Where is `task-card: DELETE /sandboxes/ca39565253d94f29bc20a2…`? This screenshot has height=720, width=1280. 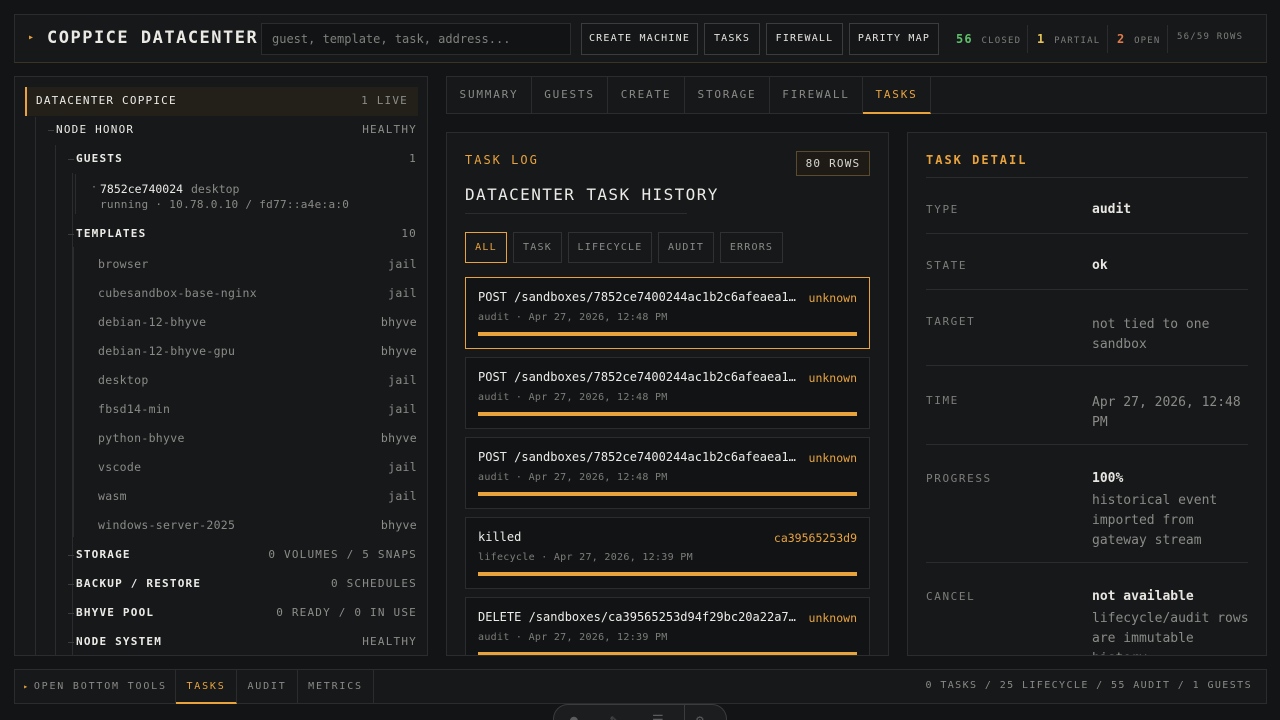
task-card: DELETE /sandboxes/ca39565253d94f29bc20a2… is located at coordinates (667, 626).